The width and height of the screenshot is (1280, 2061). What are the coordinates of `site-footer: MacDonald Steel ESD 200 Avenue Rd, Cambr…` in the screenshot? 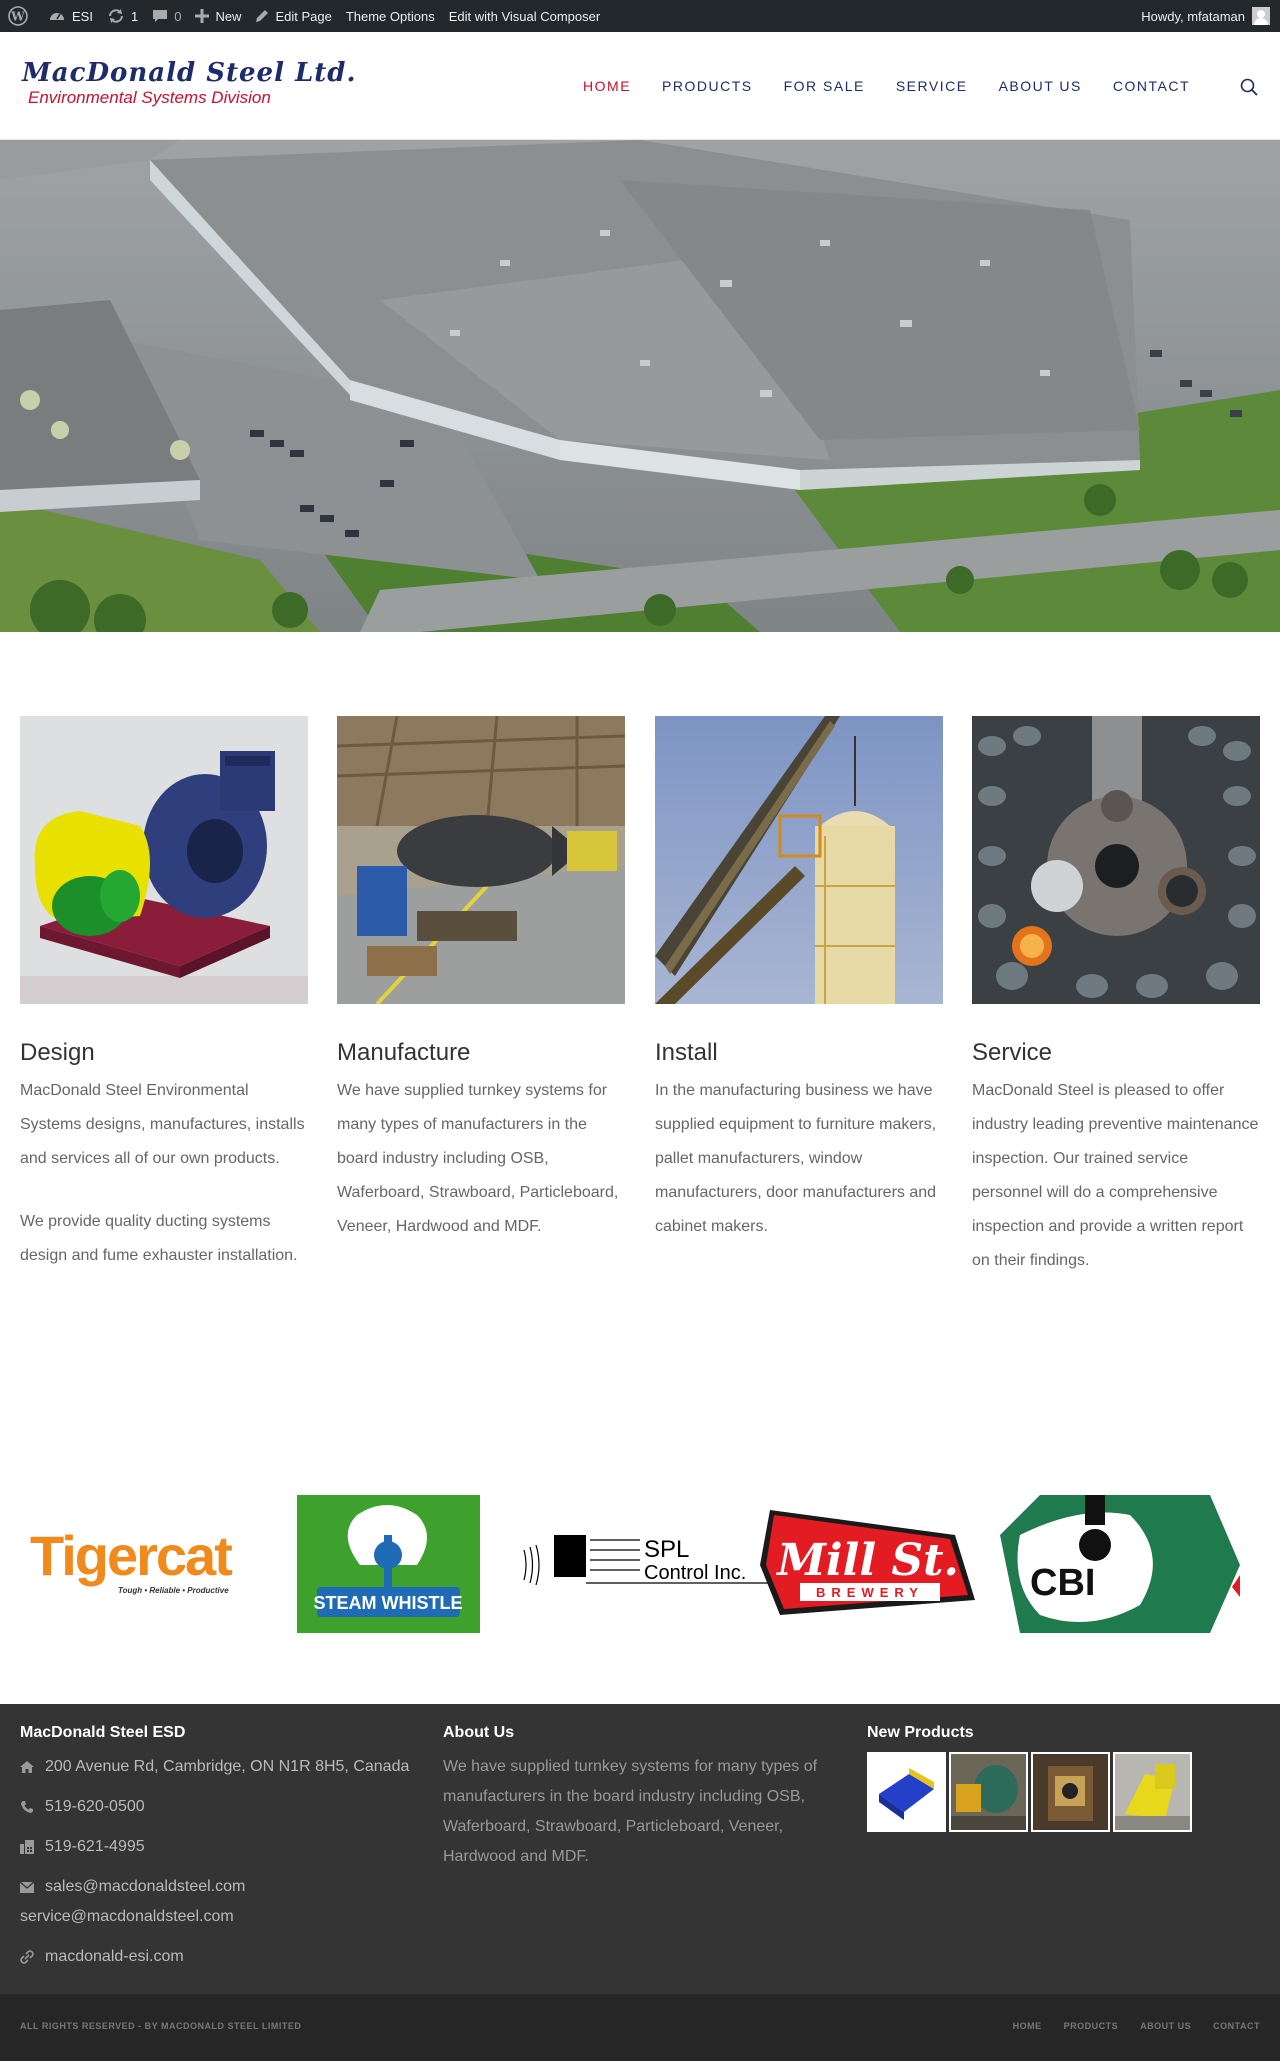 It's located at (640, 1849).